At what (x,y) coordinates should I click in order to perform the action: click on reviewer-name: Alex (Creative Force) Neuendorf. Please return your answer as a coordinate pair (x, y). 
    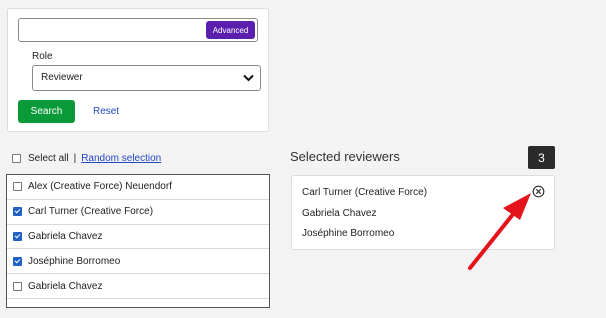
    Looking at the image, I should click on (100, 187).